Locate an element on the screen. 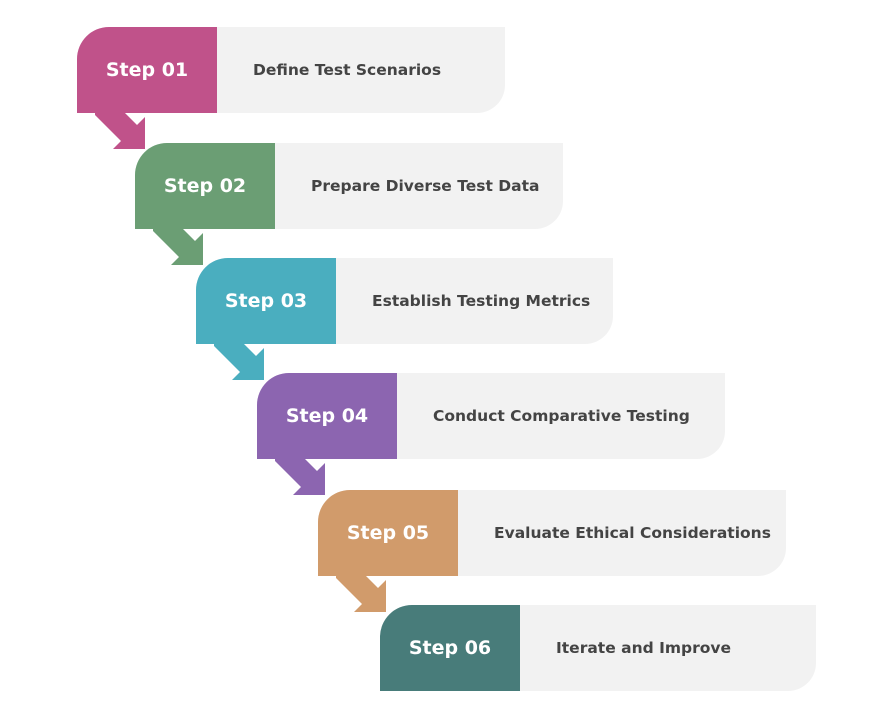 This screenshot has height=727, width=875. step-2: Step 02 Prepare Diverse Test Data is located at coordinates (349, 186).